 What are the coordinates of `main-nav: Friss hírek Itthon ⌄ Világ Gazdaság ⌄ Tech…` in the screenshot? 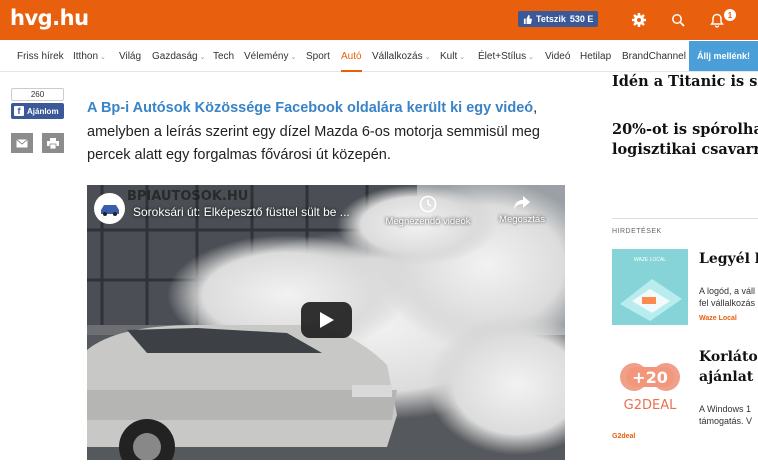 It's located at (379, 56).